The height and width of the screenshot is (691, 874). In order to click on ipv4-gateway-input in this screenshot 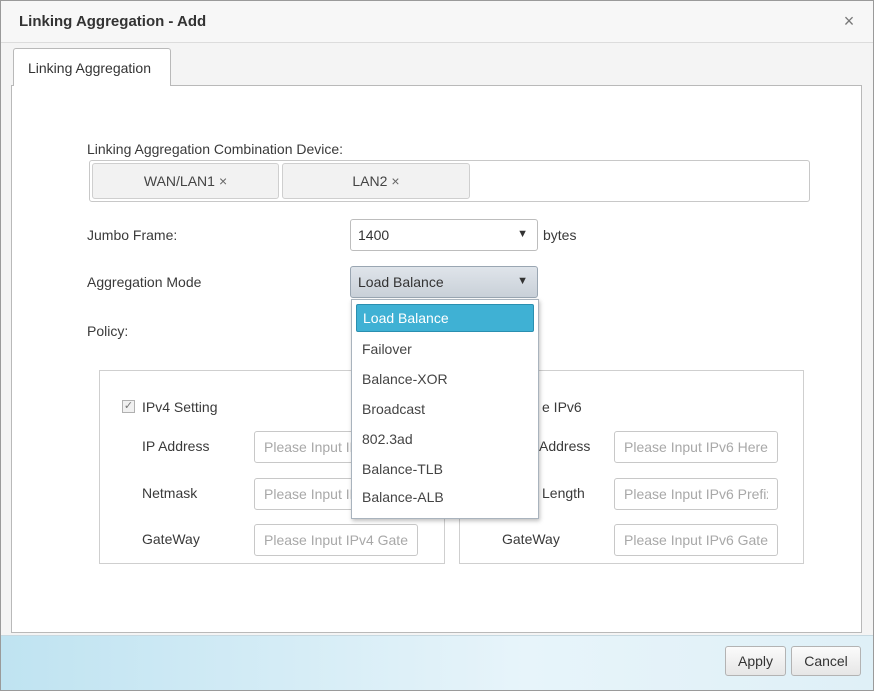, I will do `click(336, 540)`.